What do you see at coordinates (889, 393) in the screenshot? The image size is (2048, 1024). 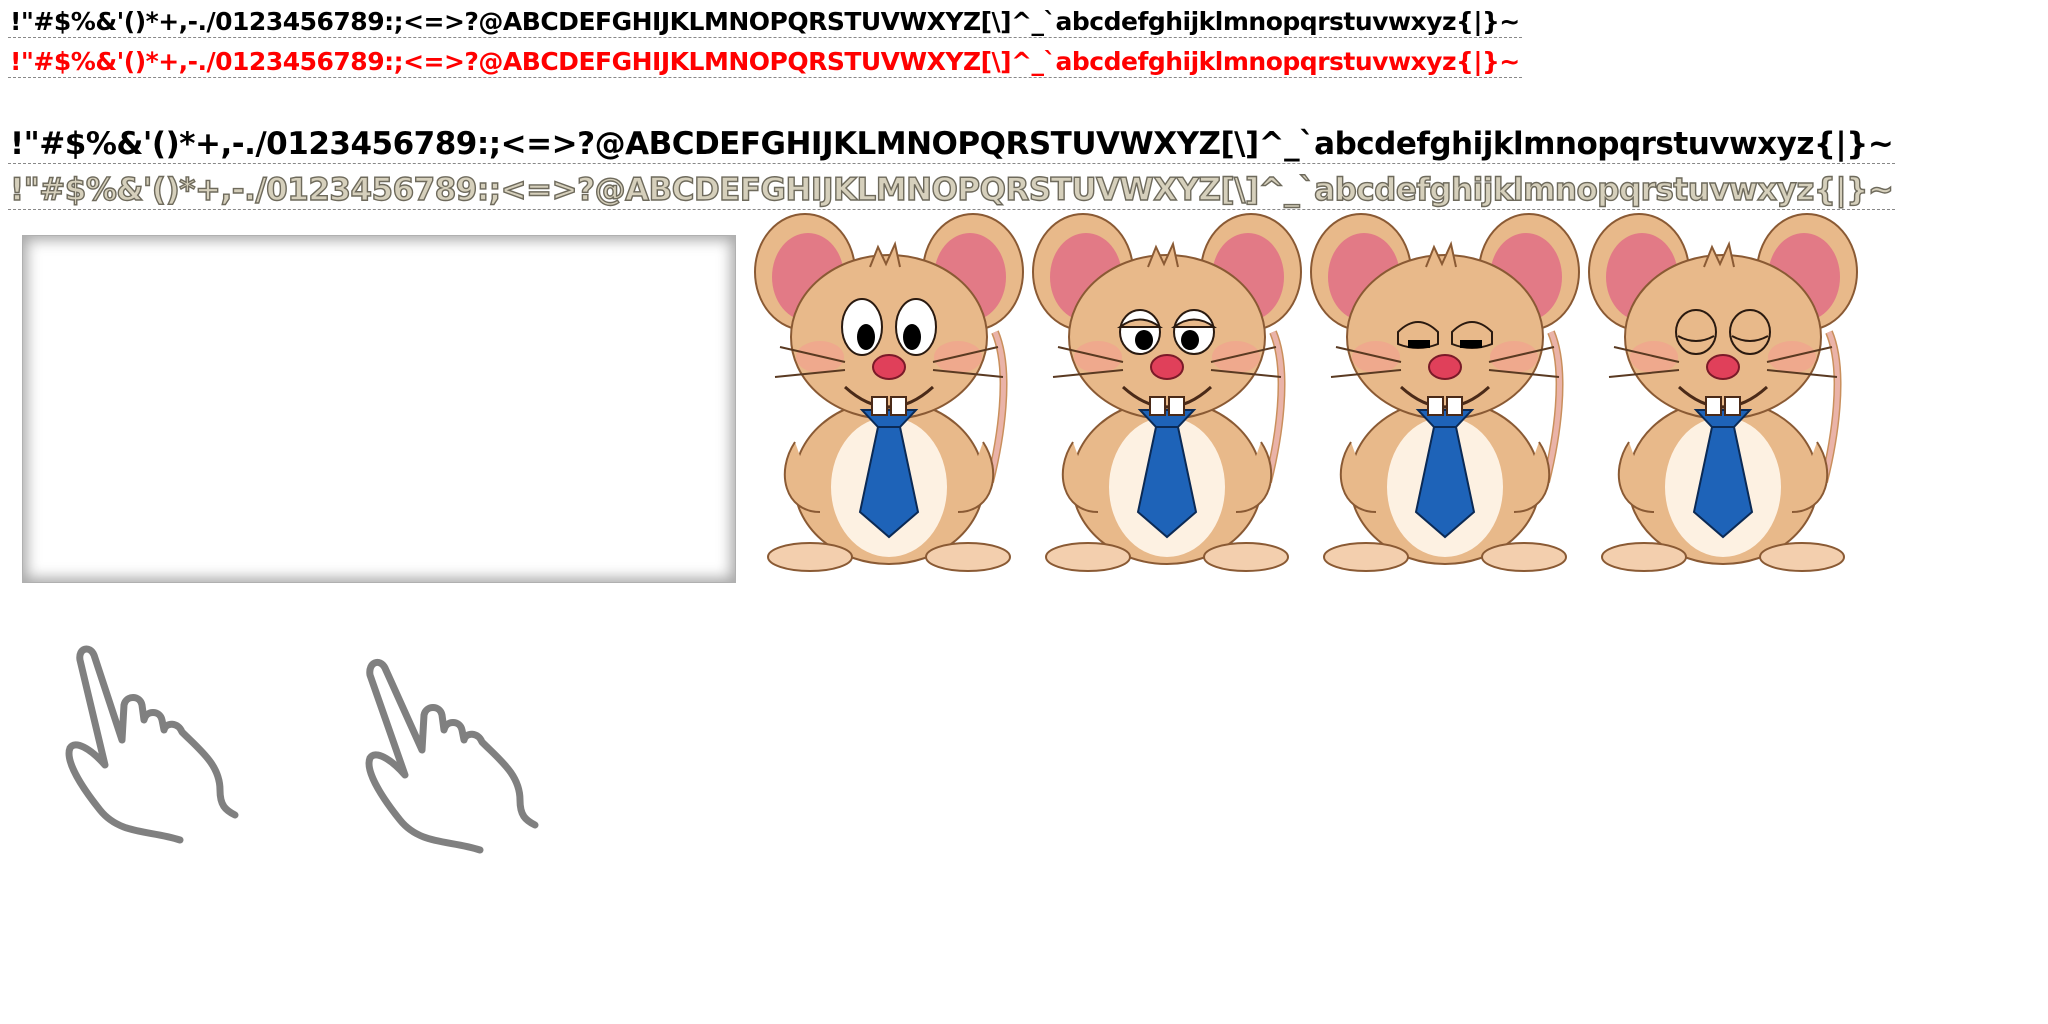 I see `mouse-eyes-open-icon` at bounding box center [889, 393].